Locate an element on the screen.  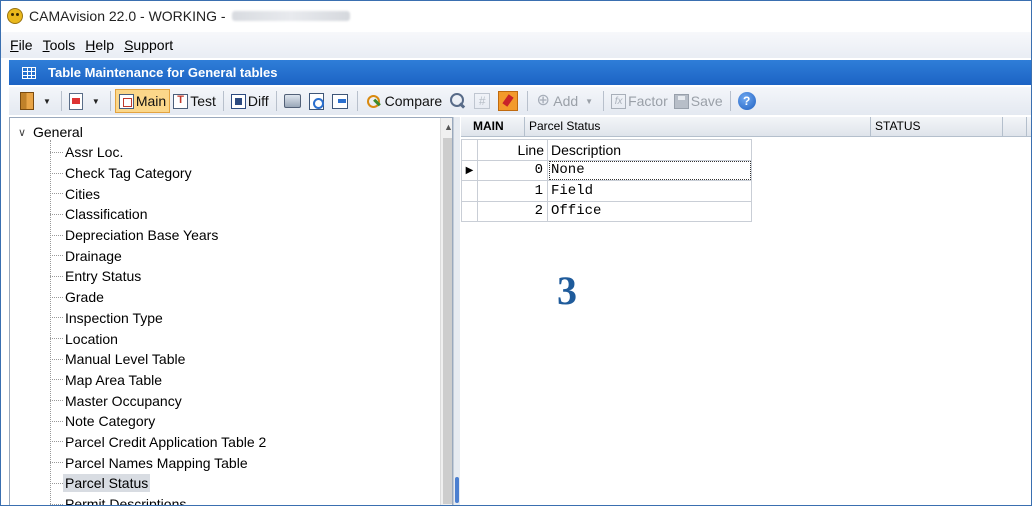
step-annotation: 3 is located at coordinates (567, 290).